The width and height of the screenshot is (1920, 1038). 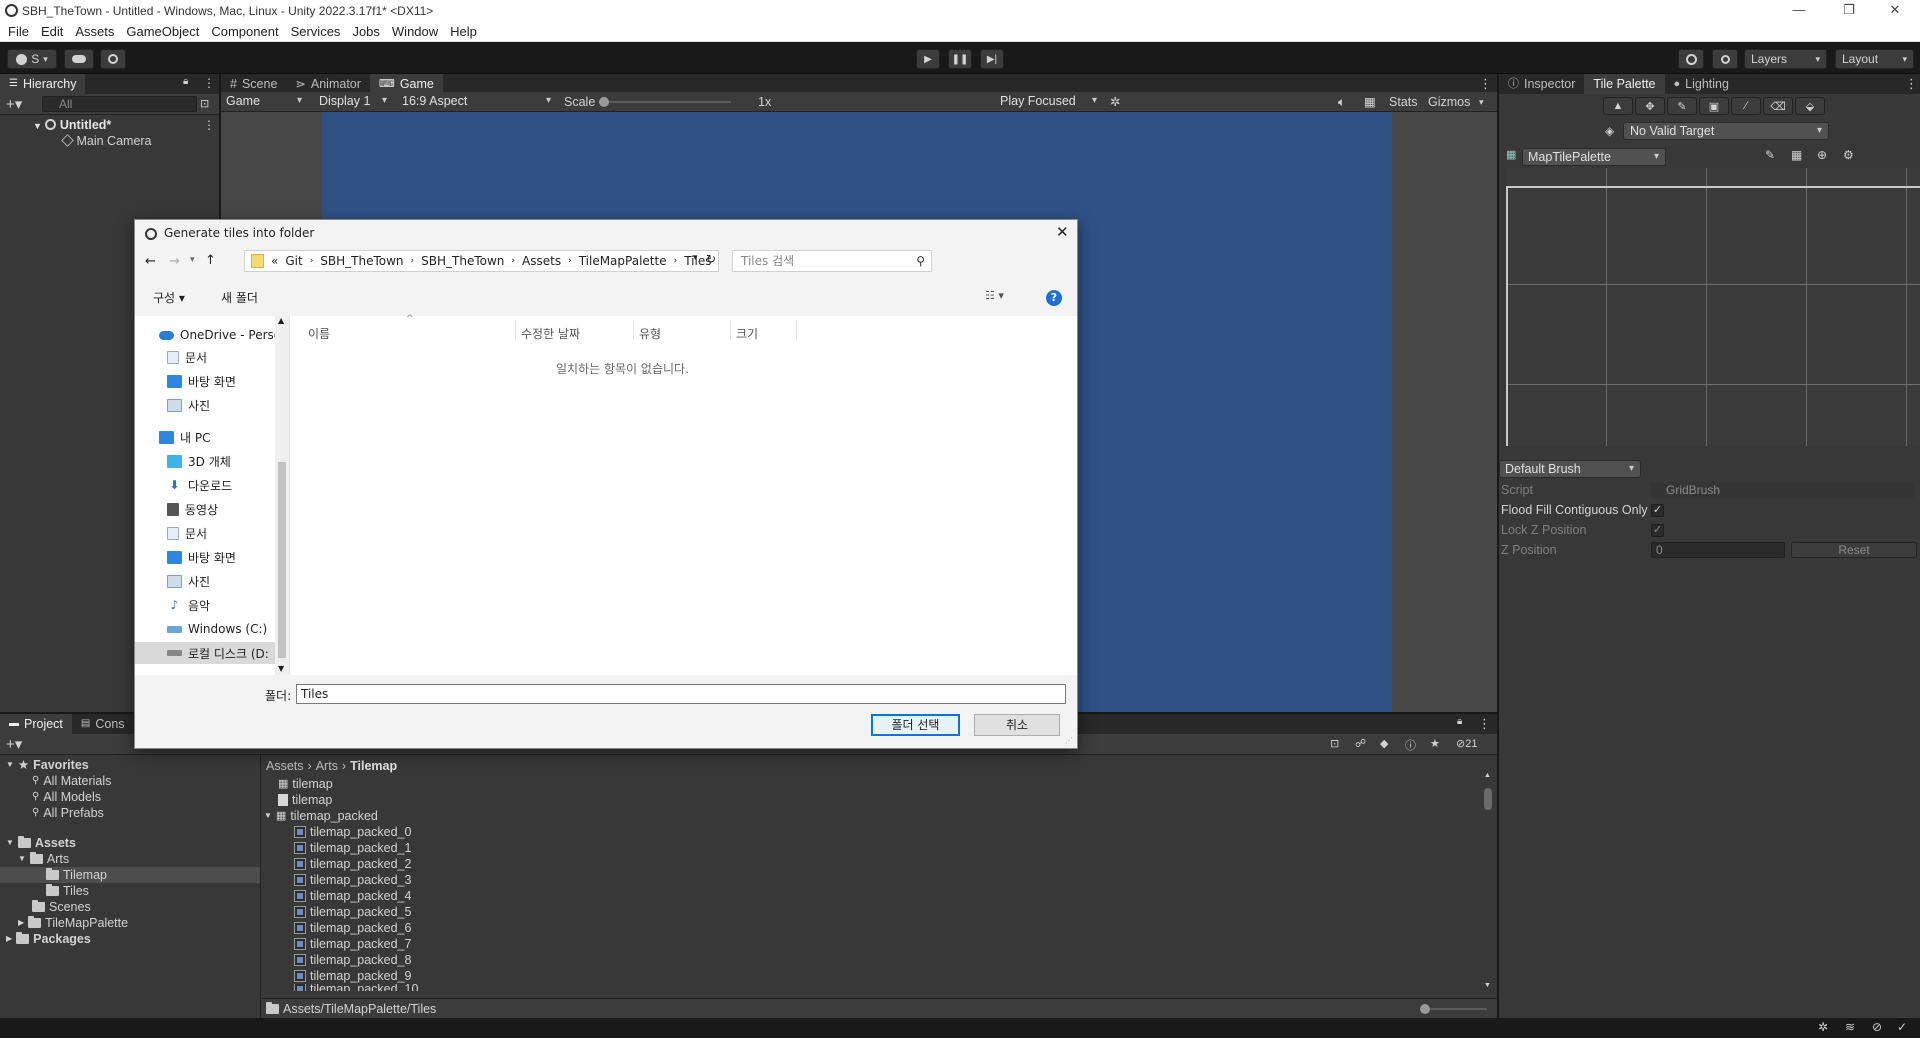 I want to click on tab-scene: # Scene, so click(x=253, y=84).